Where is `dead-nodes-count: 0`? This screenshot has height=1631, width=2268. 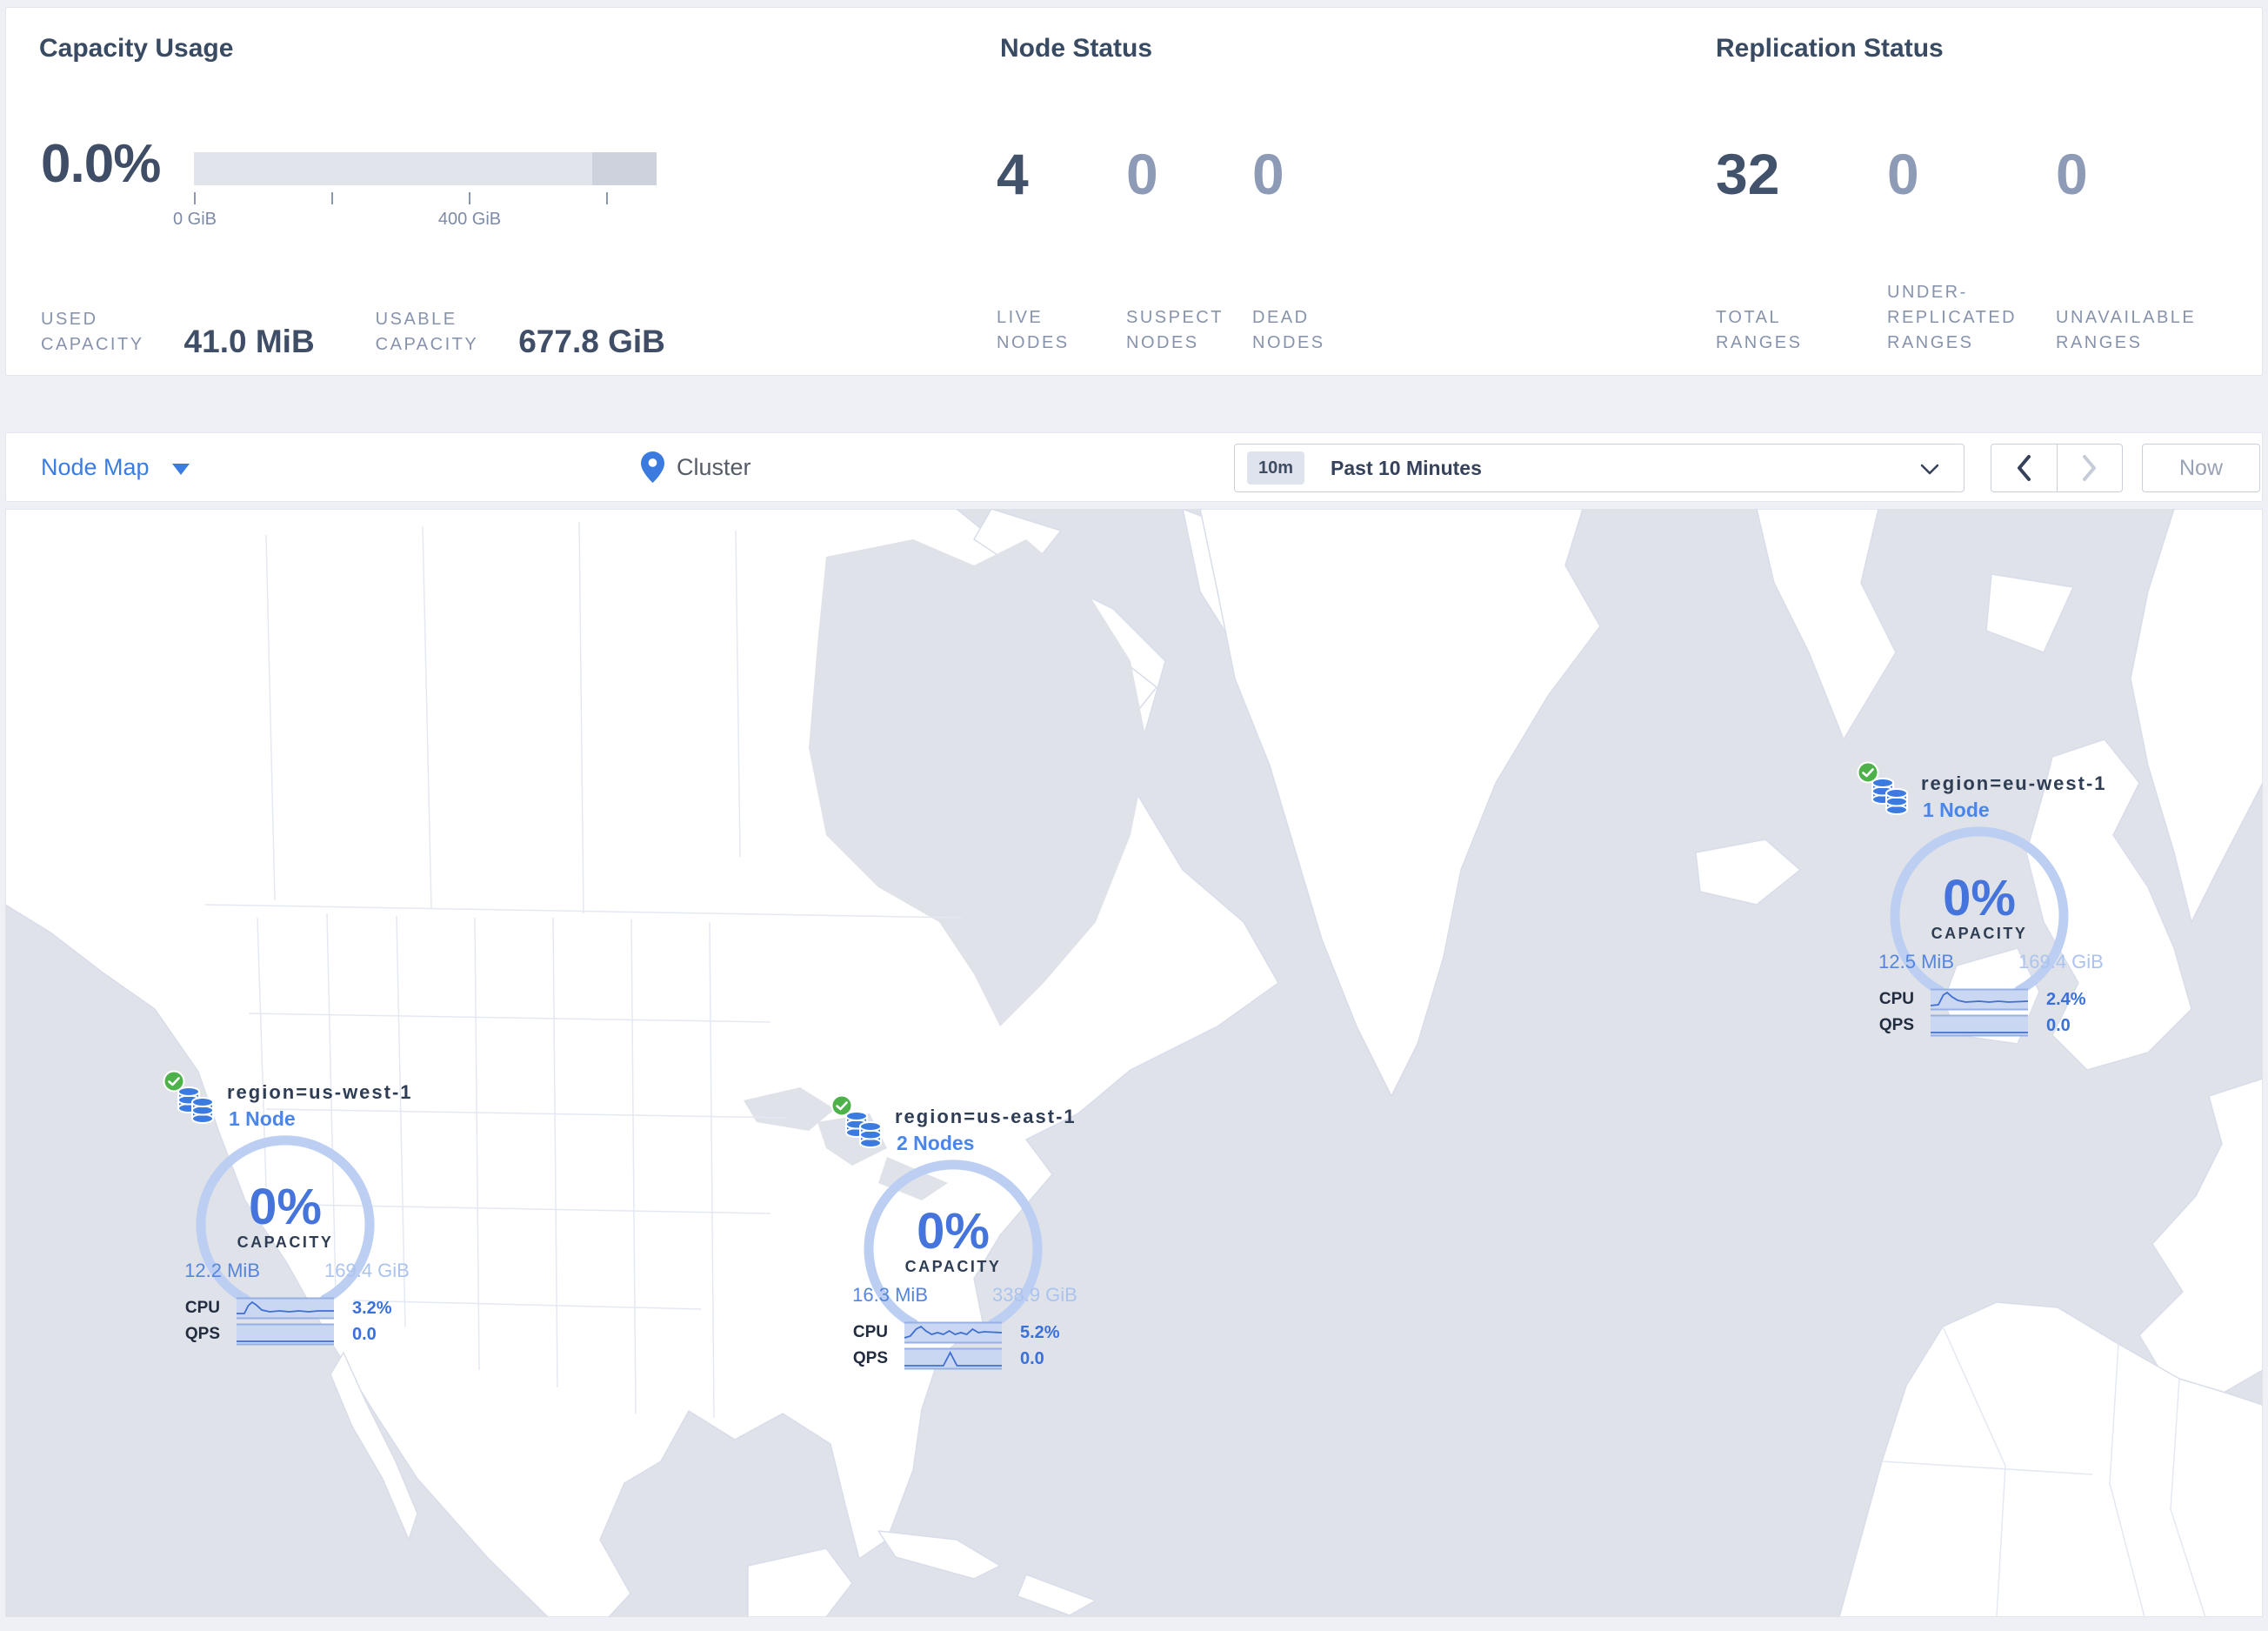 dead-nodes-count: 0 is located at coordinates (1268, 174).